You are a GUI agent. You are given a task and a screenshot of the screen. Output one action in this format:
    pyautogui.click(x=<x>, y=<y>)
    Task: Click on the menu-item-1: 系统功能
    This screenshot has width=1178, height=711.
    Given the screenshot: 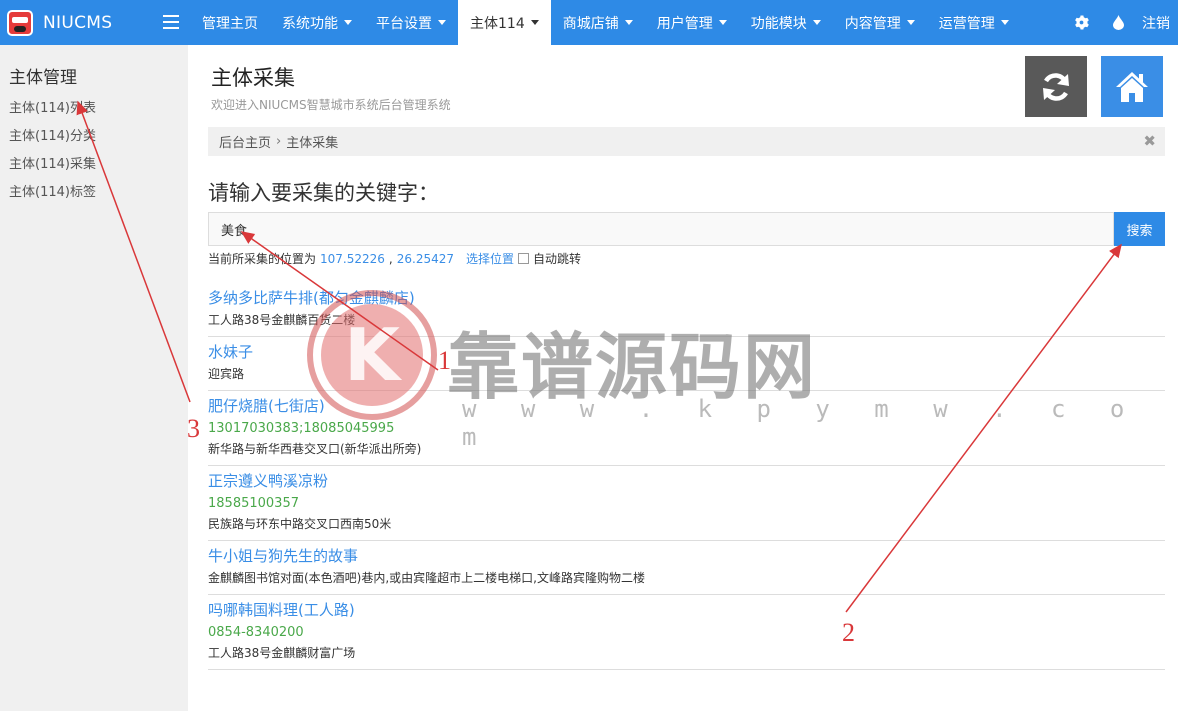 What is the action you would take?
    pyautogui.click(x=317, y=22)
    